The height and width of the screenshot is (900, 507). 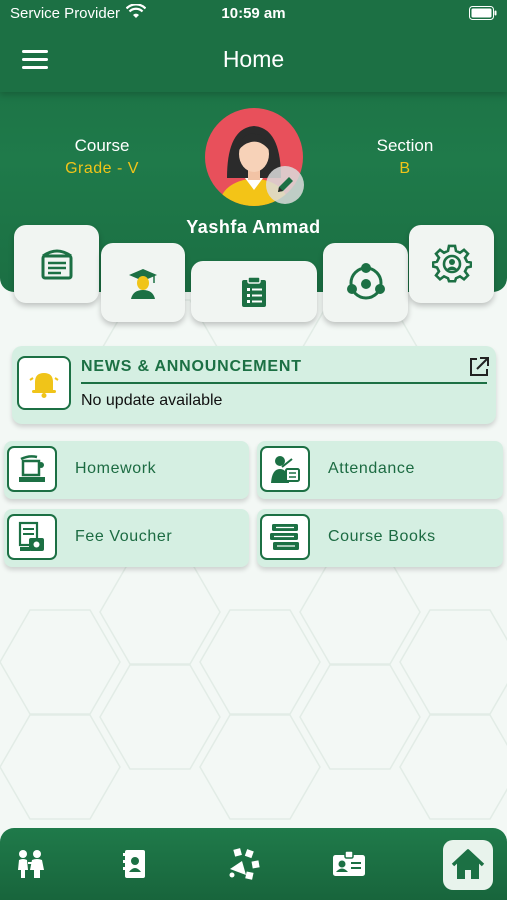 I want to click on course-books-label: Course Books, so click(x=382, y=536).